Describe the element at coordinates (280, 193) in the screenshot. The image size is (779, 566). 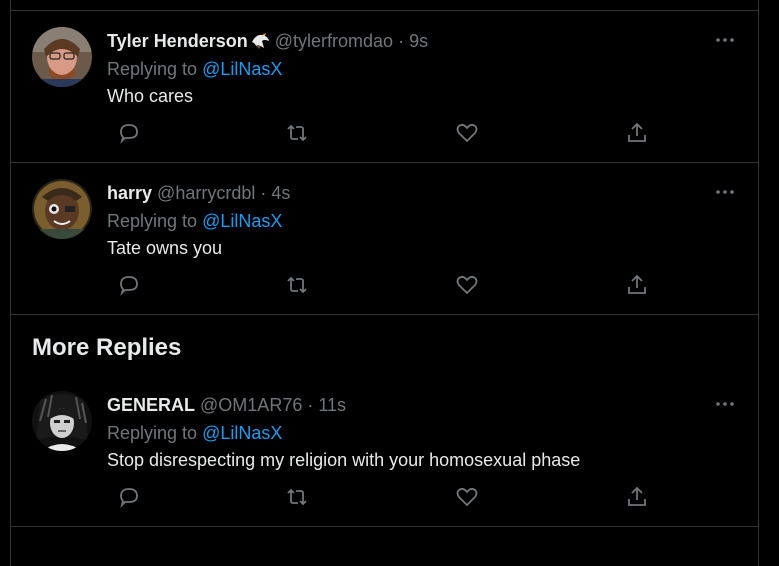
I see `timestamp: 4s` at that location.